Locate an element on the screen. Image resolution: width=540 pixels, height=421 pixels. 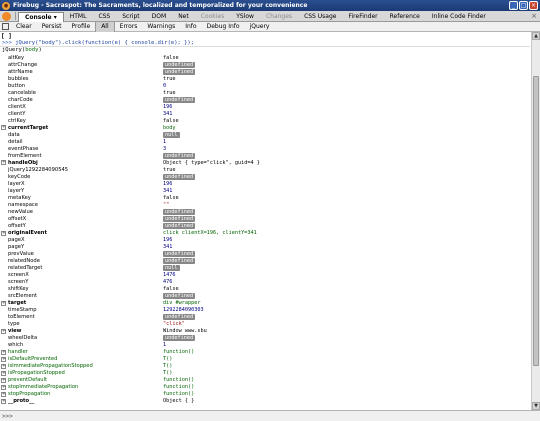
property-name: screenY is located at coordinates (18, 282).